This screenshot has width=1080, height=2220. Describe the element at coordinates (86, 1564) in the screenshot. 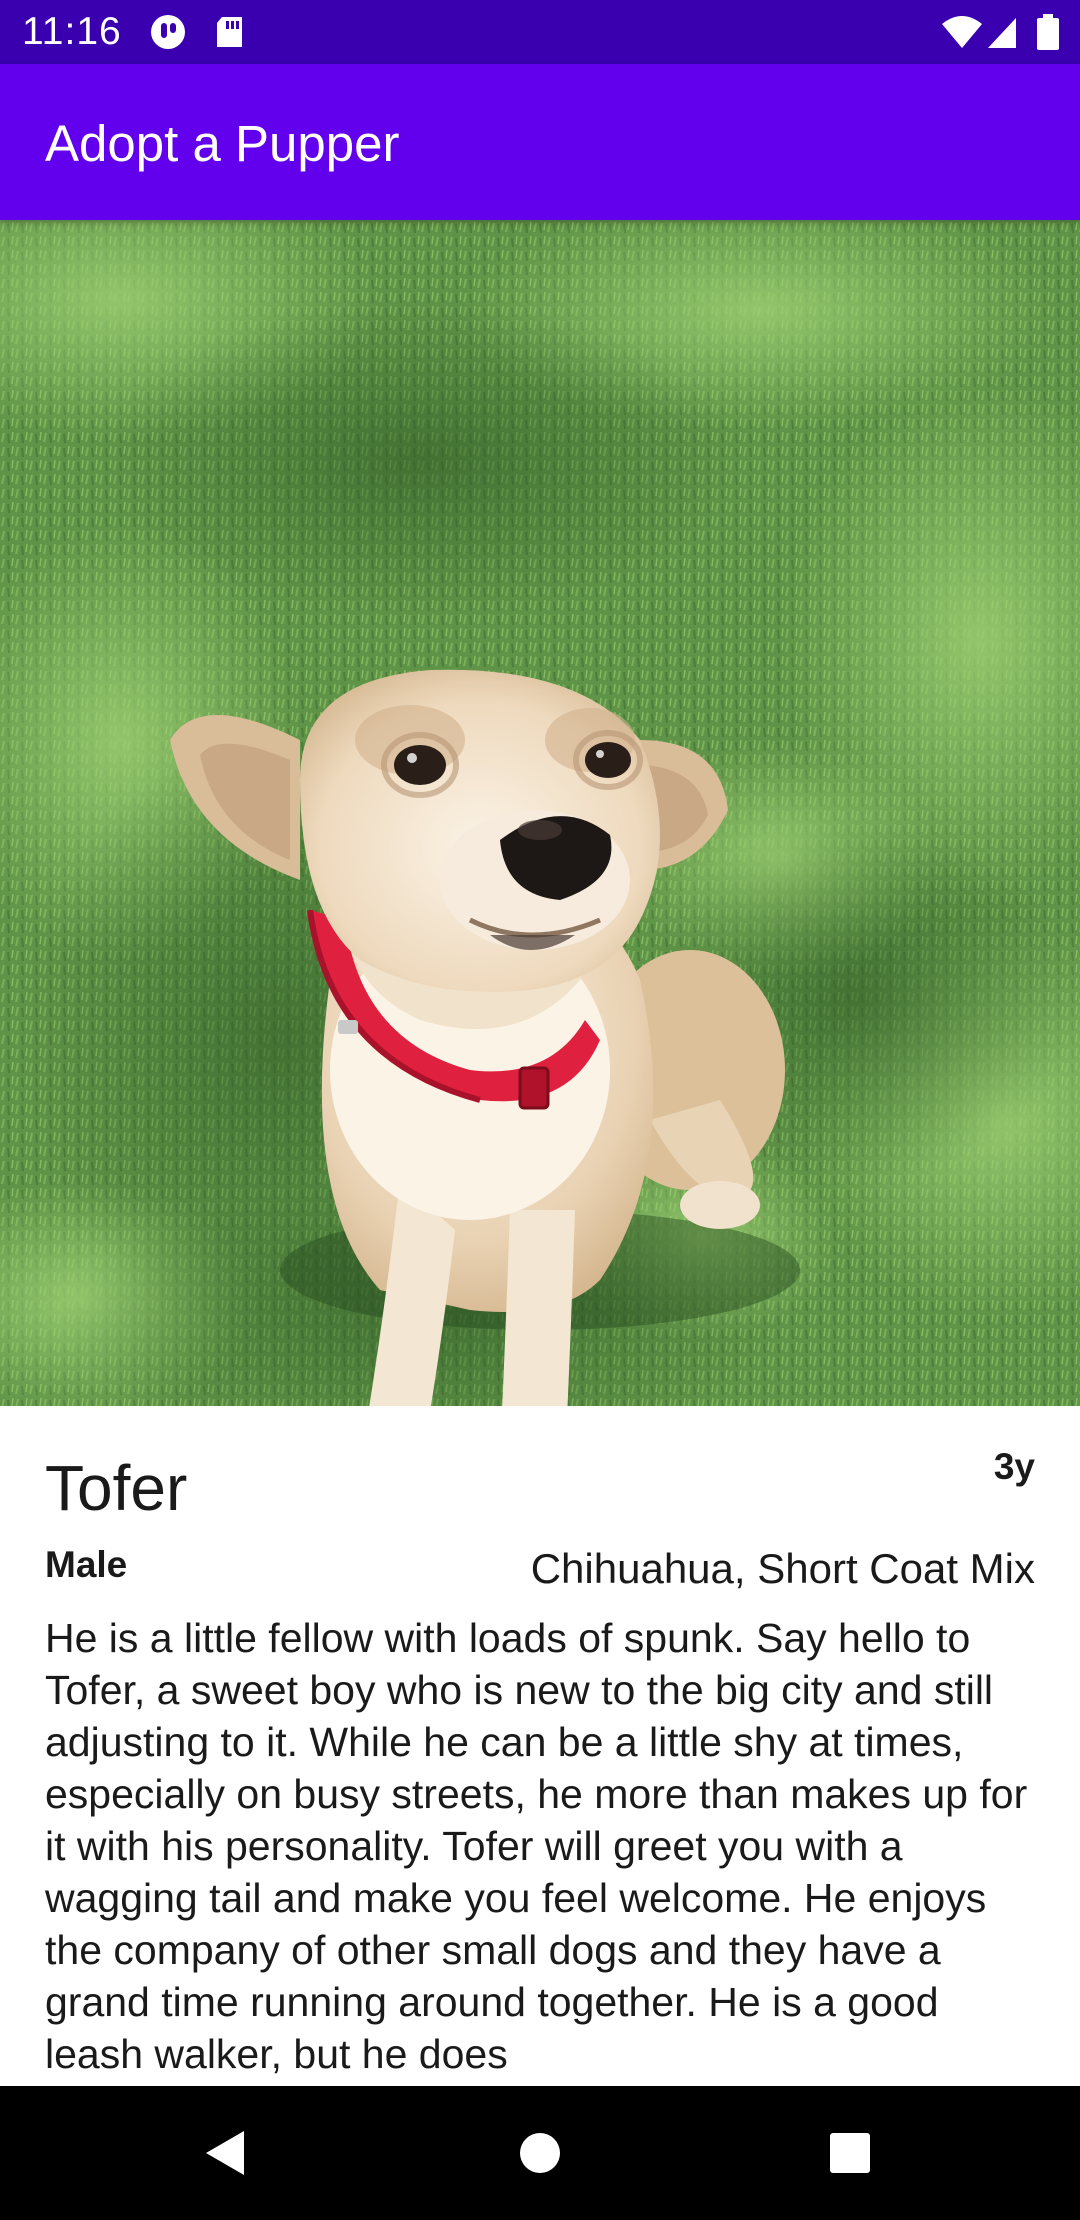

I see `dog-gender: Male` at that location.